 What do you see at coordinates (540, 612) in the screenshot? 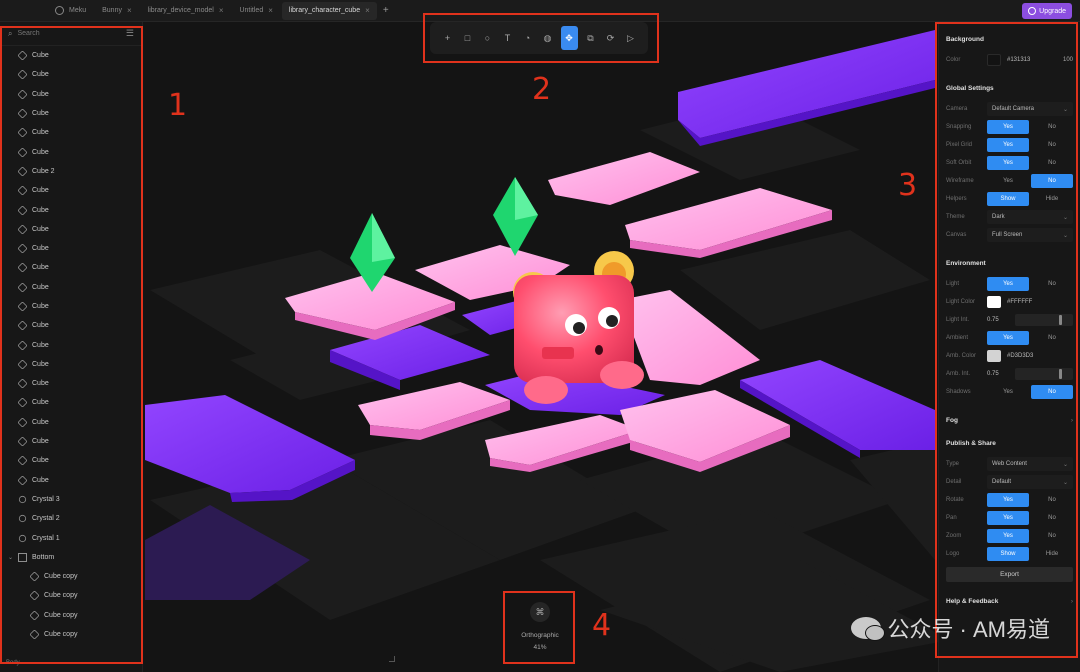
I see `camera-toggle-icon: ⌘` at bounding box center [540, 612].